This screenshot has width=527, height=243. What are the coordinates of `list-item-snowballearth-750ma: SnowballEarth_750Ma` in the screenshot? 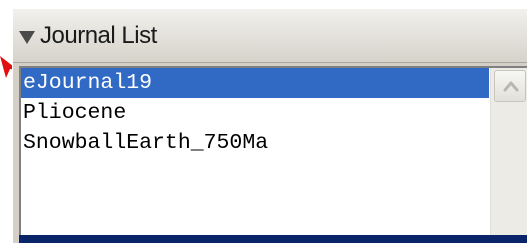 It's located at (255, 143).